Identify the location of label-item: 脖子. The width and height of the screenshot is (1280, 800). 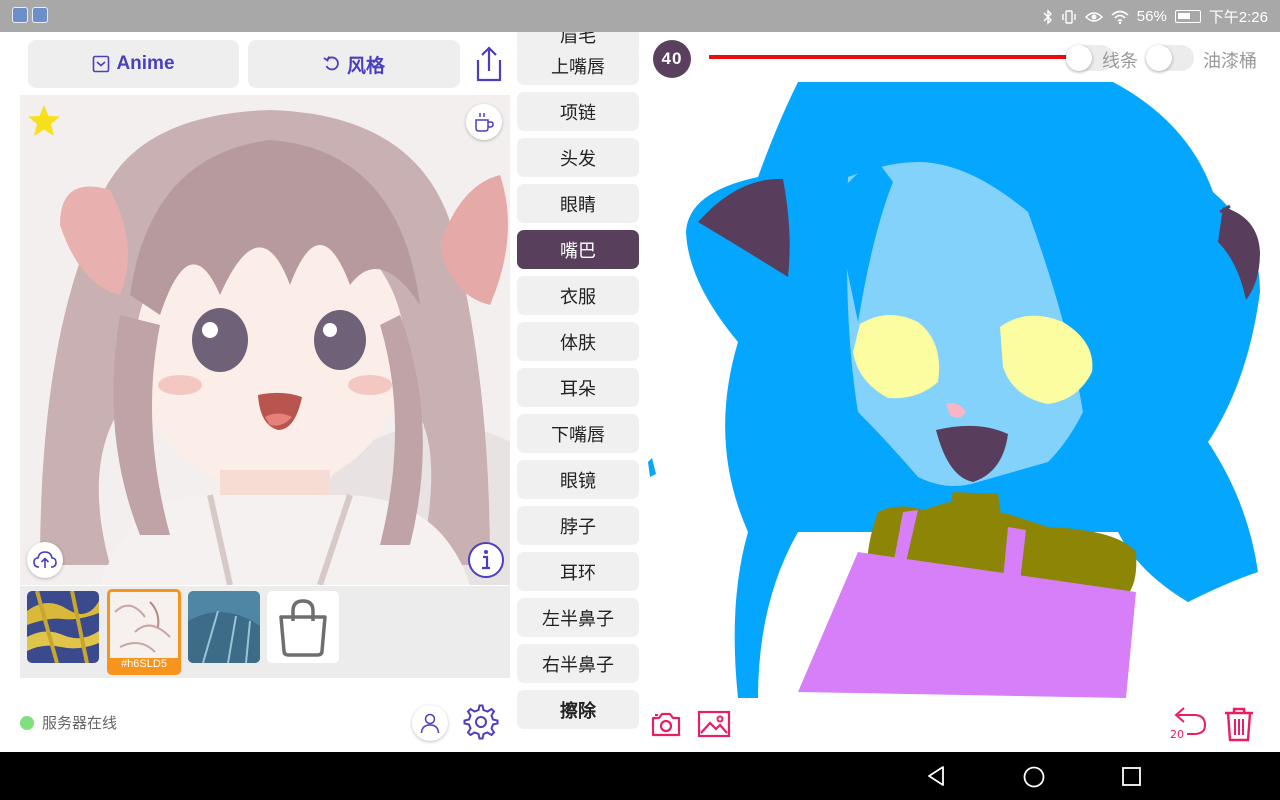
(578, 525).